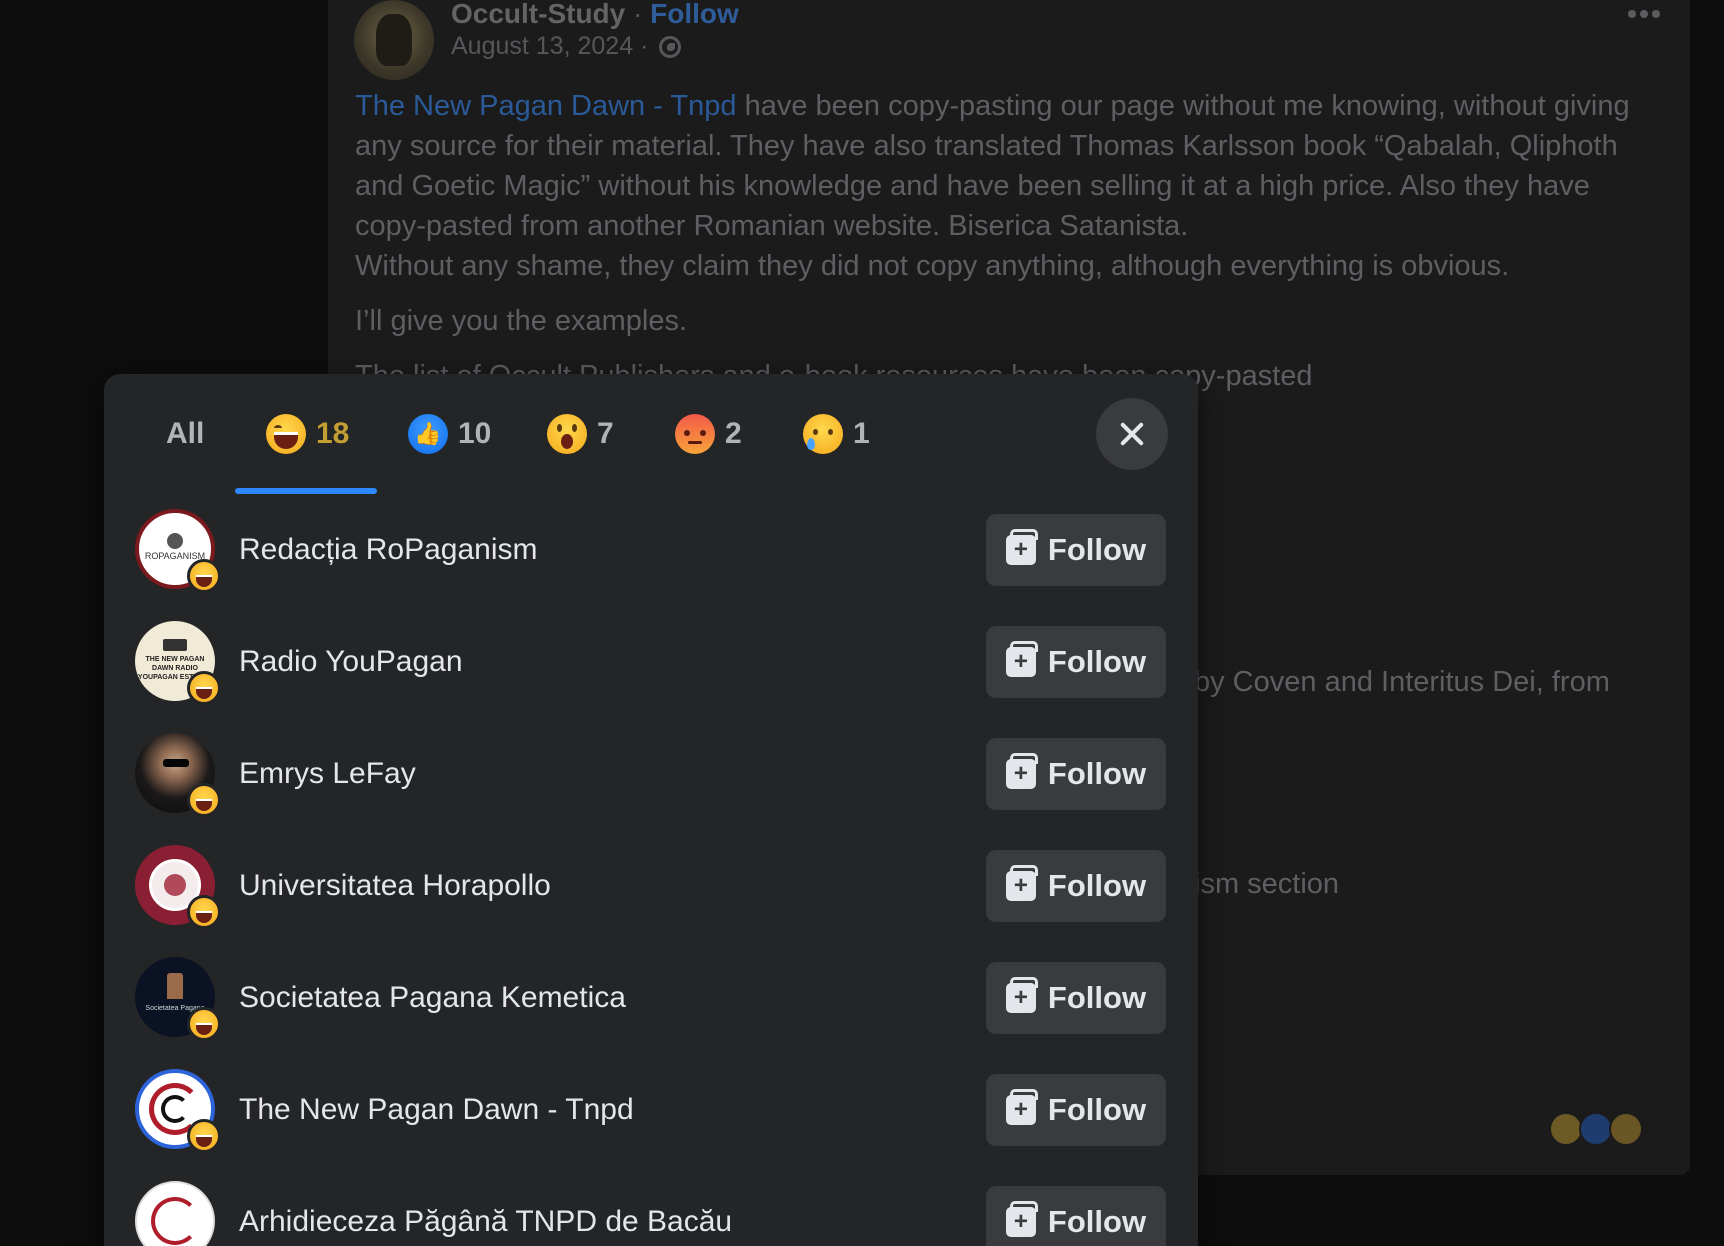  What do you see at coordinates (432, 998) in the screenshot?
I see `person-name: Societatea Pagana Kemetica` at bounding box center [432, 998].